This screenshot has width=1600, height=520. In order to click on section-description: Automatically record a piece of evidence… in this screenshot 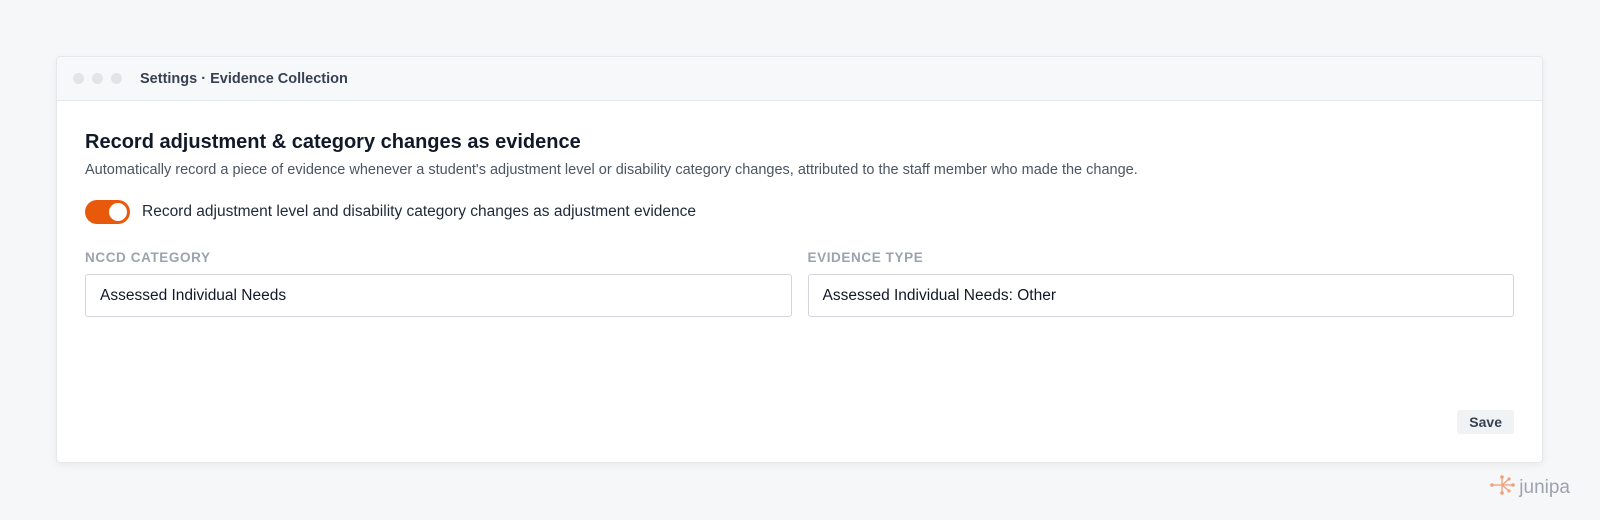, I will do `click(611, 170)`.